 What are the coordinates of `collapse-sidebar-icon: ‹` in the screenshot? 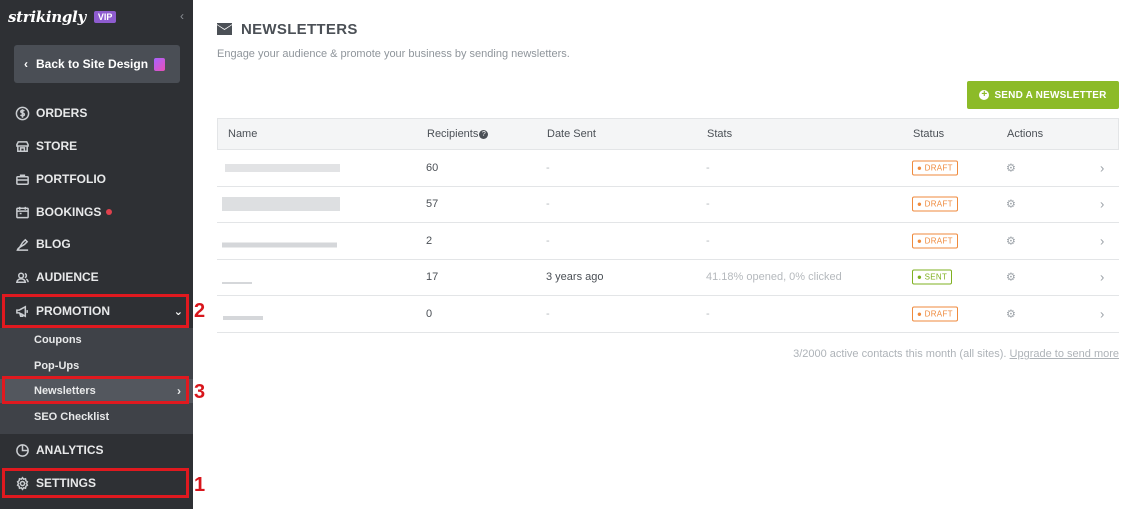 It's located at (182, 16).